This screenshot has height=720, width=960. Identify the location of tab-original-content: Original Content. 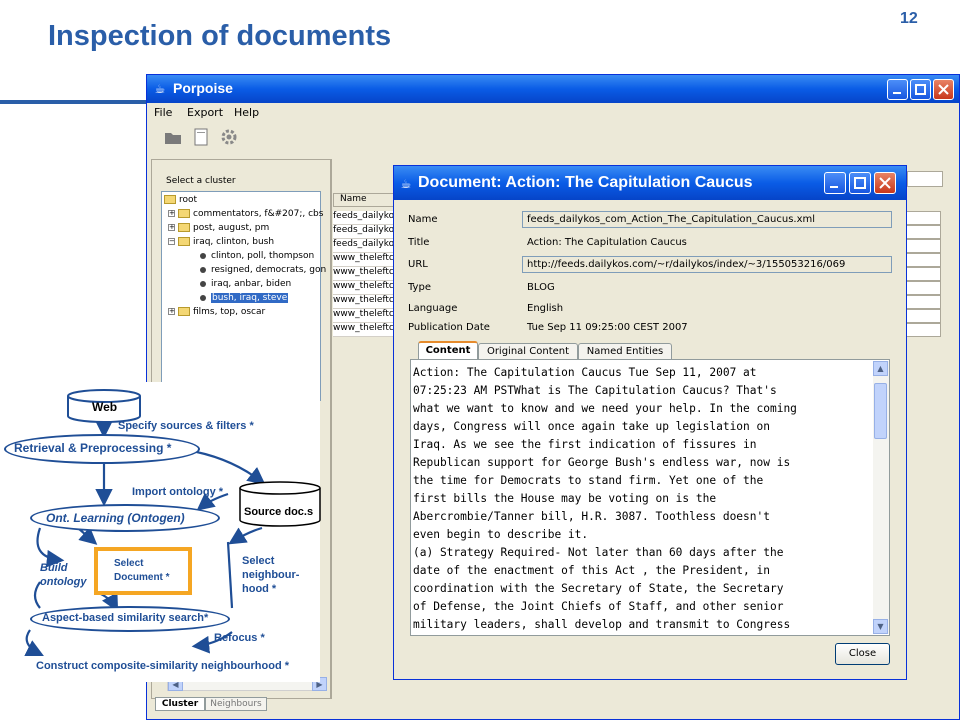
(528, 351).